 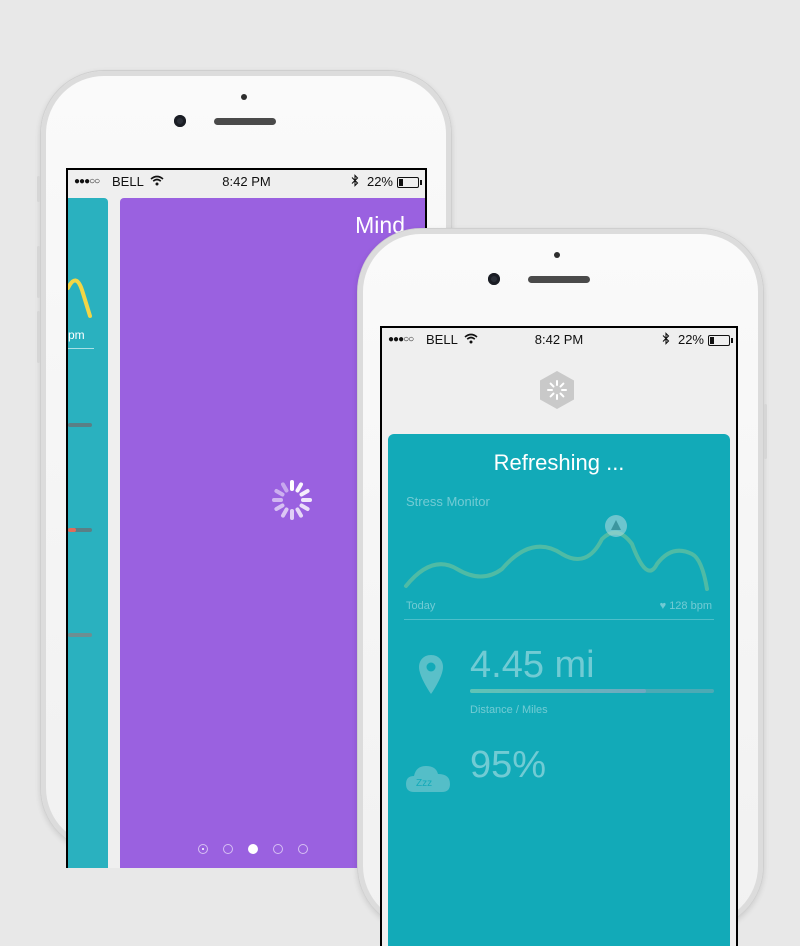 What do you see at coordinates (556, 553) in the screenshot?
I see `stress-wave-chart` at bounding box center [556, 553].